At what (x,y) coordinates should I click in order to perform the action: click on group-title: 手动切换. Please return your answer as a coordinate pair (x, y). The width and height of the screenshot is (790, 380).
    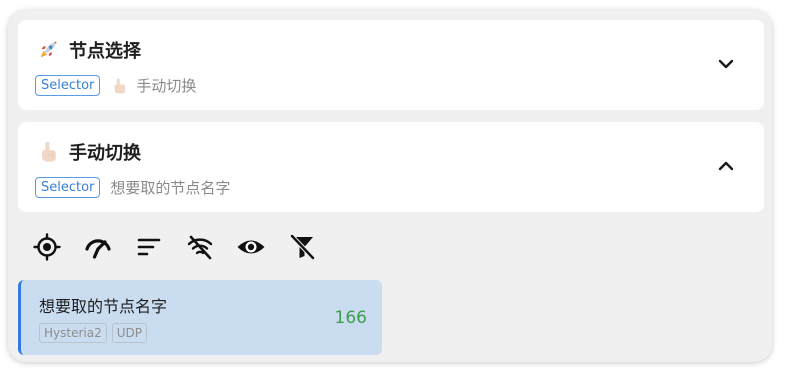
    Looking at the image, I should click on (88, 152).